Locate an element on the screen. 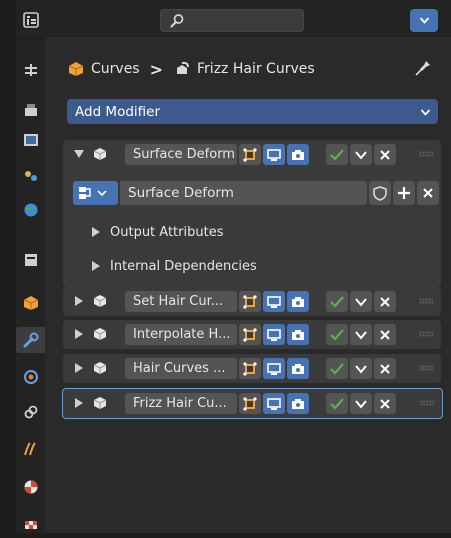  view-layer-tab-icon is located at coordinates (30, 175).